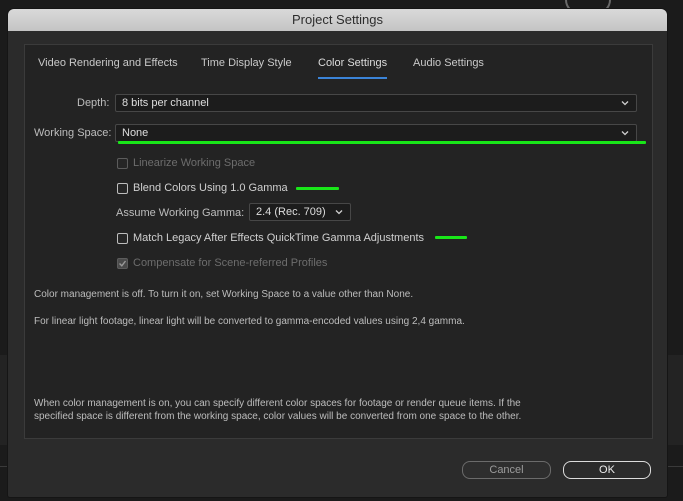 The height and width of the screenshot is (501, 683). I want to click on depth-select: 8 bits per channel, so click(376, 103).